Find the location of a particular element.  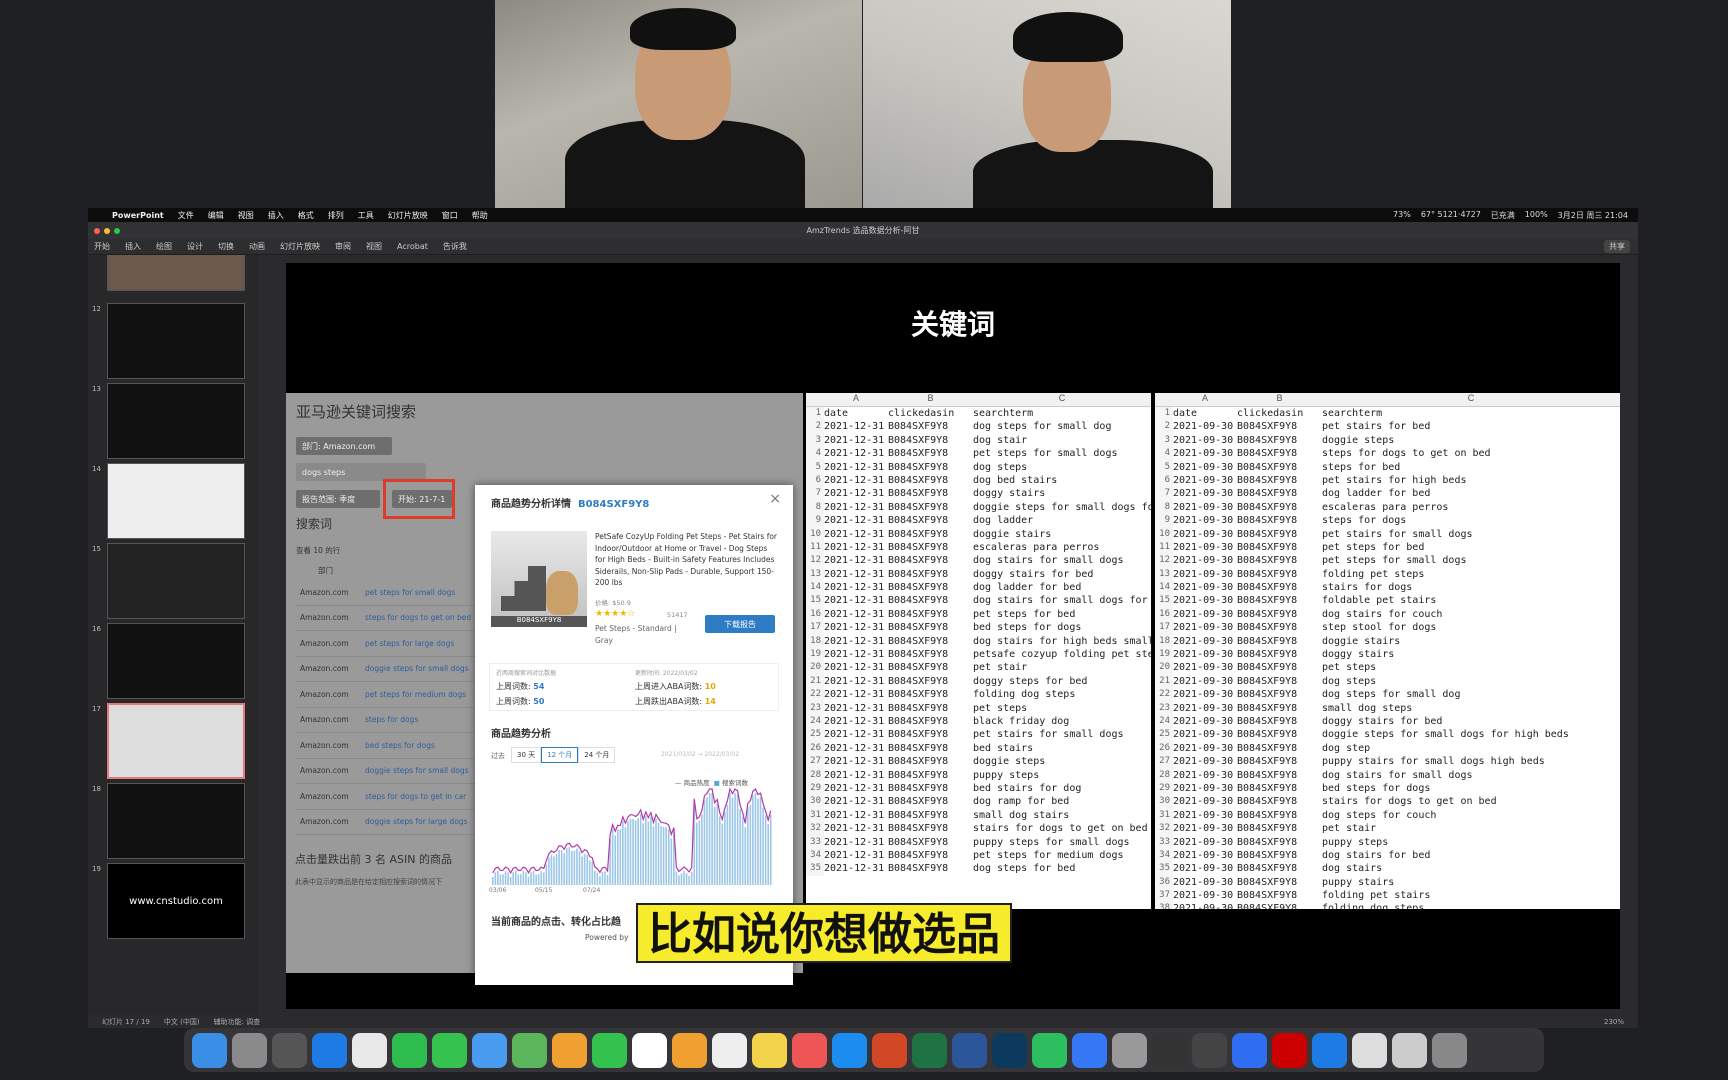

tab-home: 开始 is located at coordinates (102, 246).